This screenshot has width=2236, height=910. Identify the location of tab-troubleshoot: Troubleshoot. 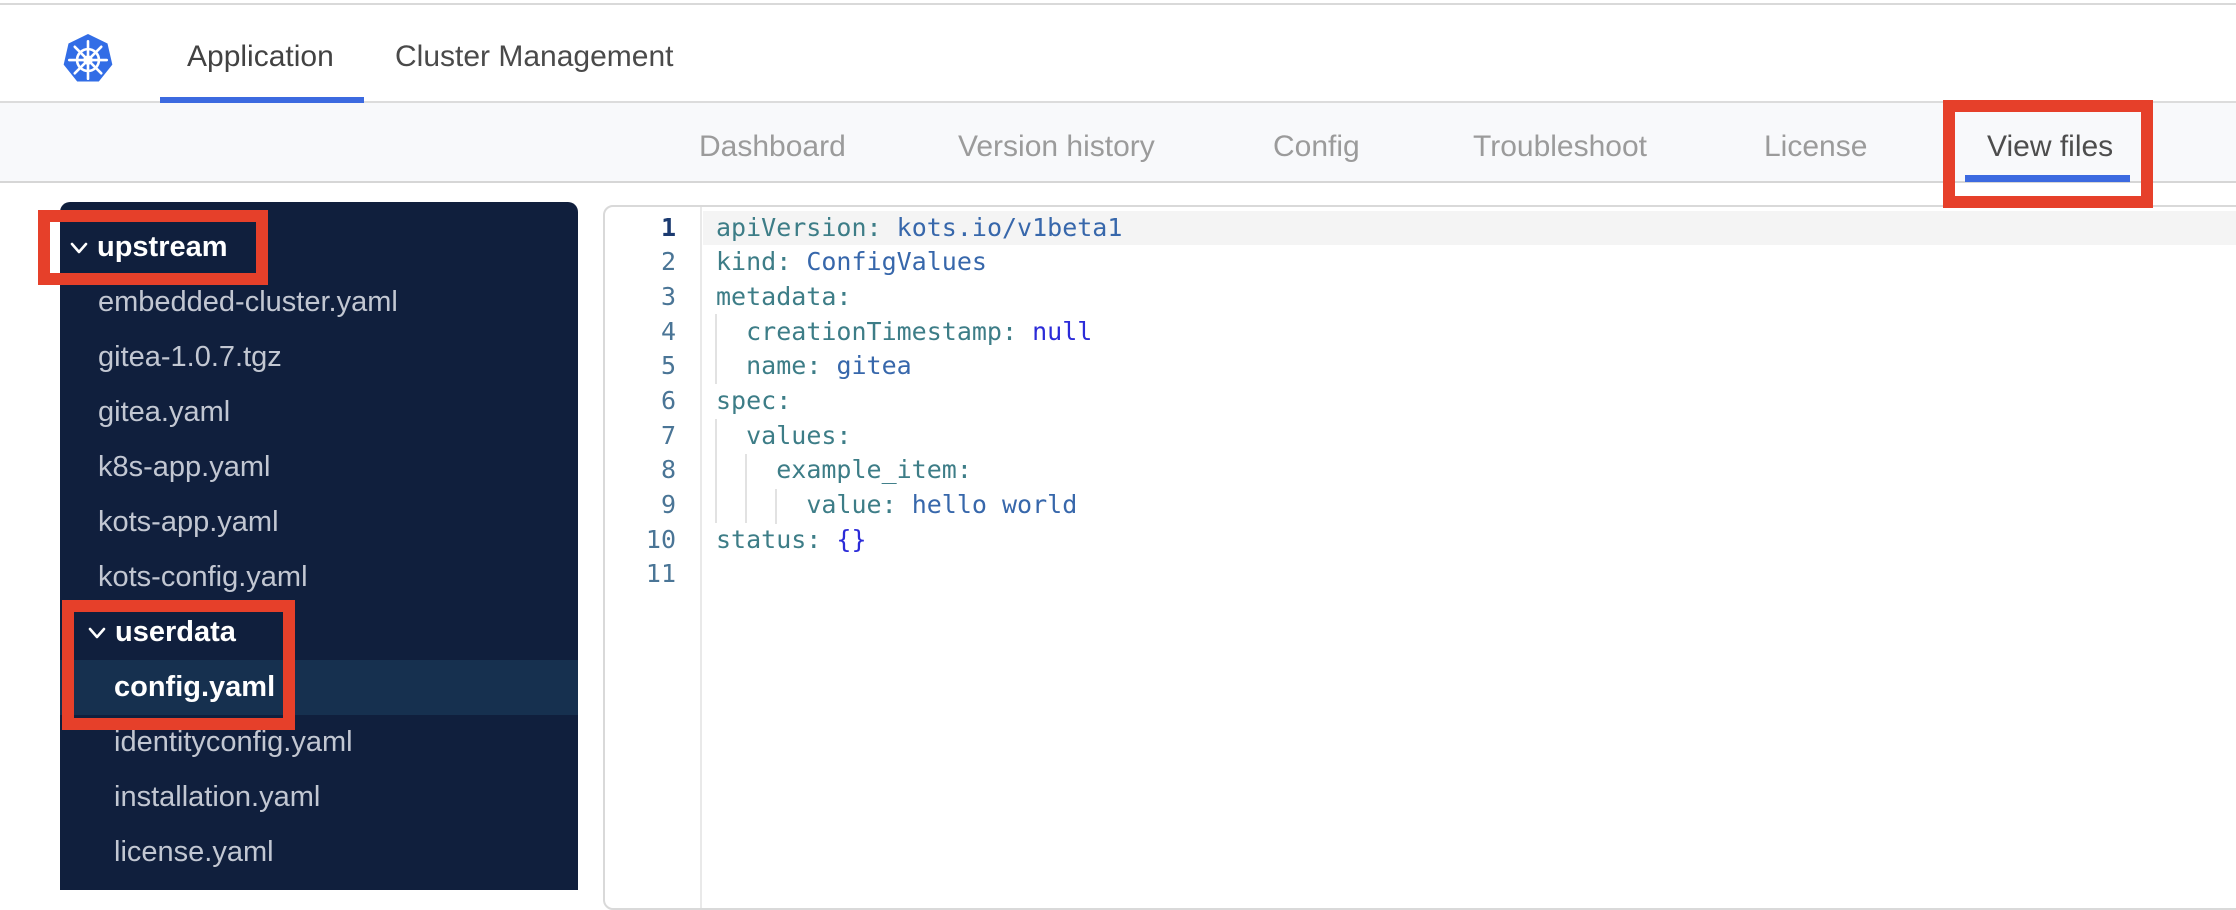
(1560, 142).